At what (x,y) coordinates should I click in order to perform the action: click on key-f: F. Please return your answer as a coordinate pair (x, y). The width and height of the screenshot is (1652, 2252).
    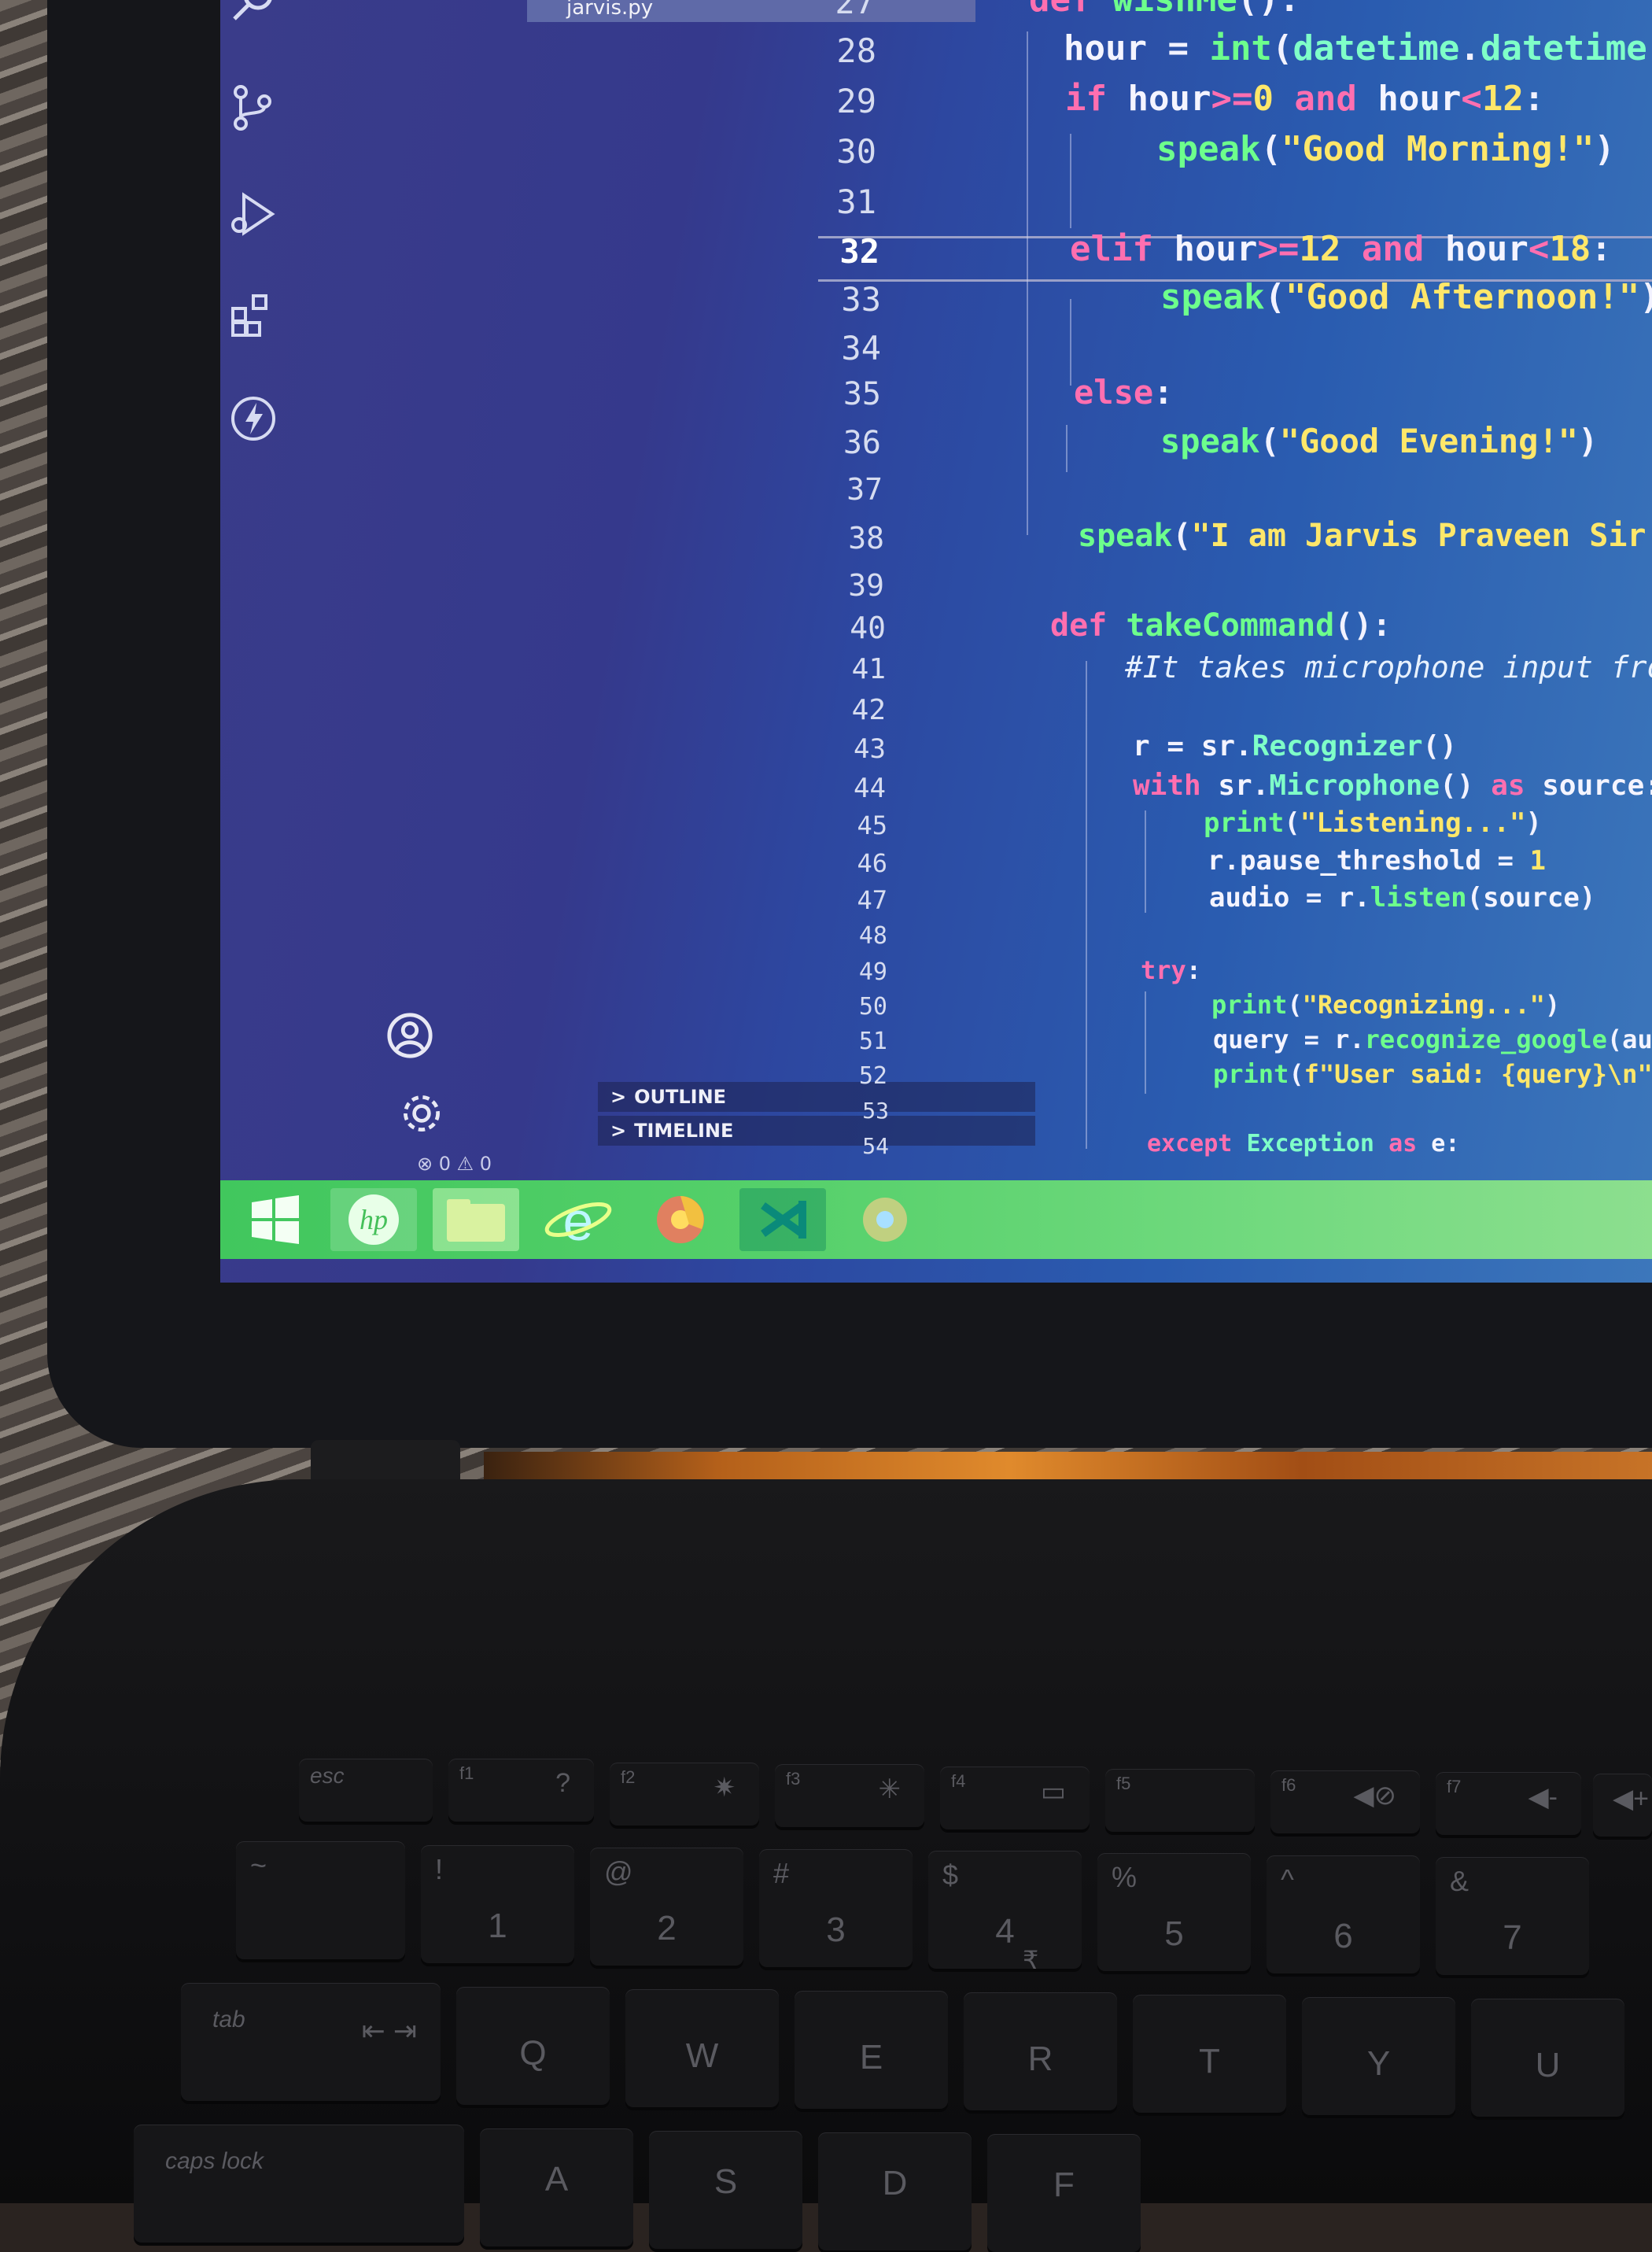
    Looking at the image, I should click on (1064, 2193).